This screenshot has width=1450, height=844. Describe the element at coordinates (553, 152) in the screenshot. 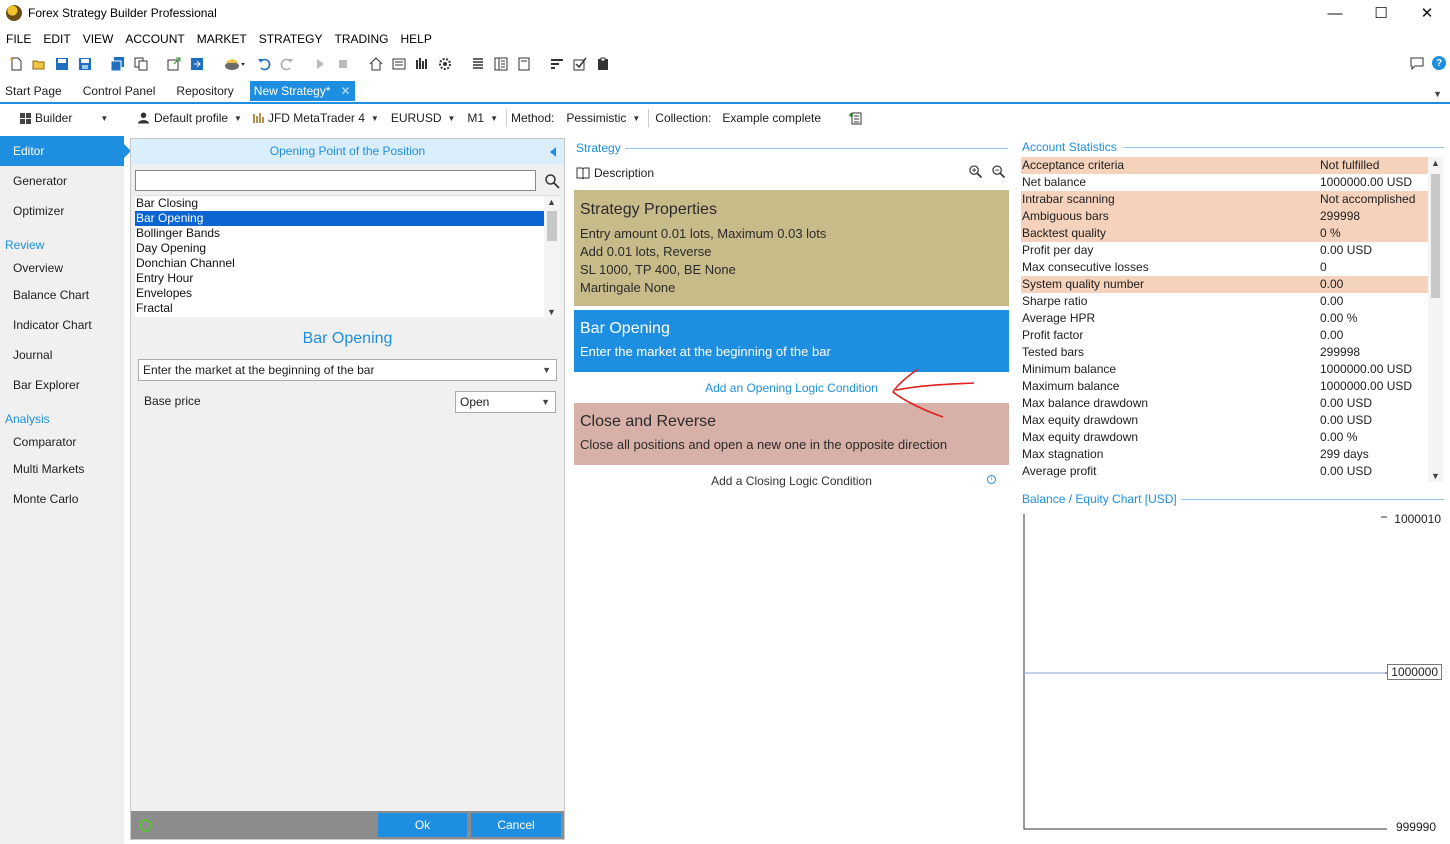

I see `collapse-panel-icon` at that location.